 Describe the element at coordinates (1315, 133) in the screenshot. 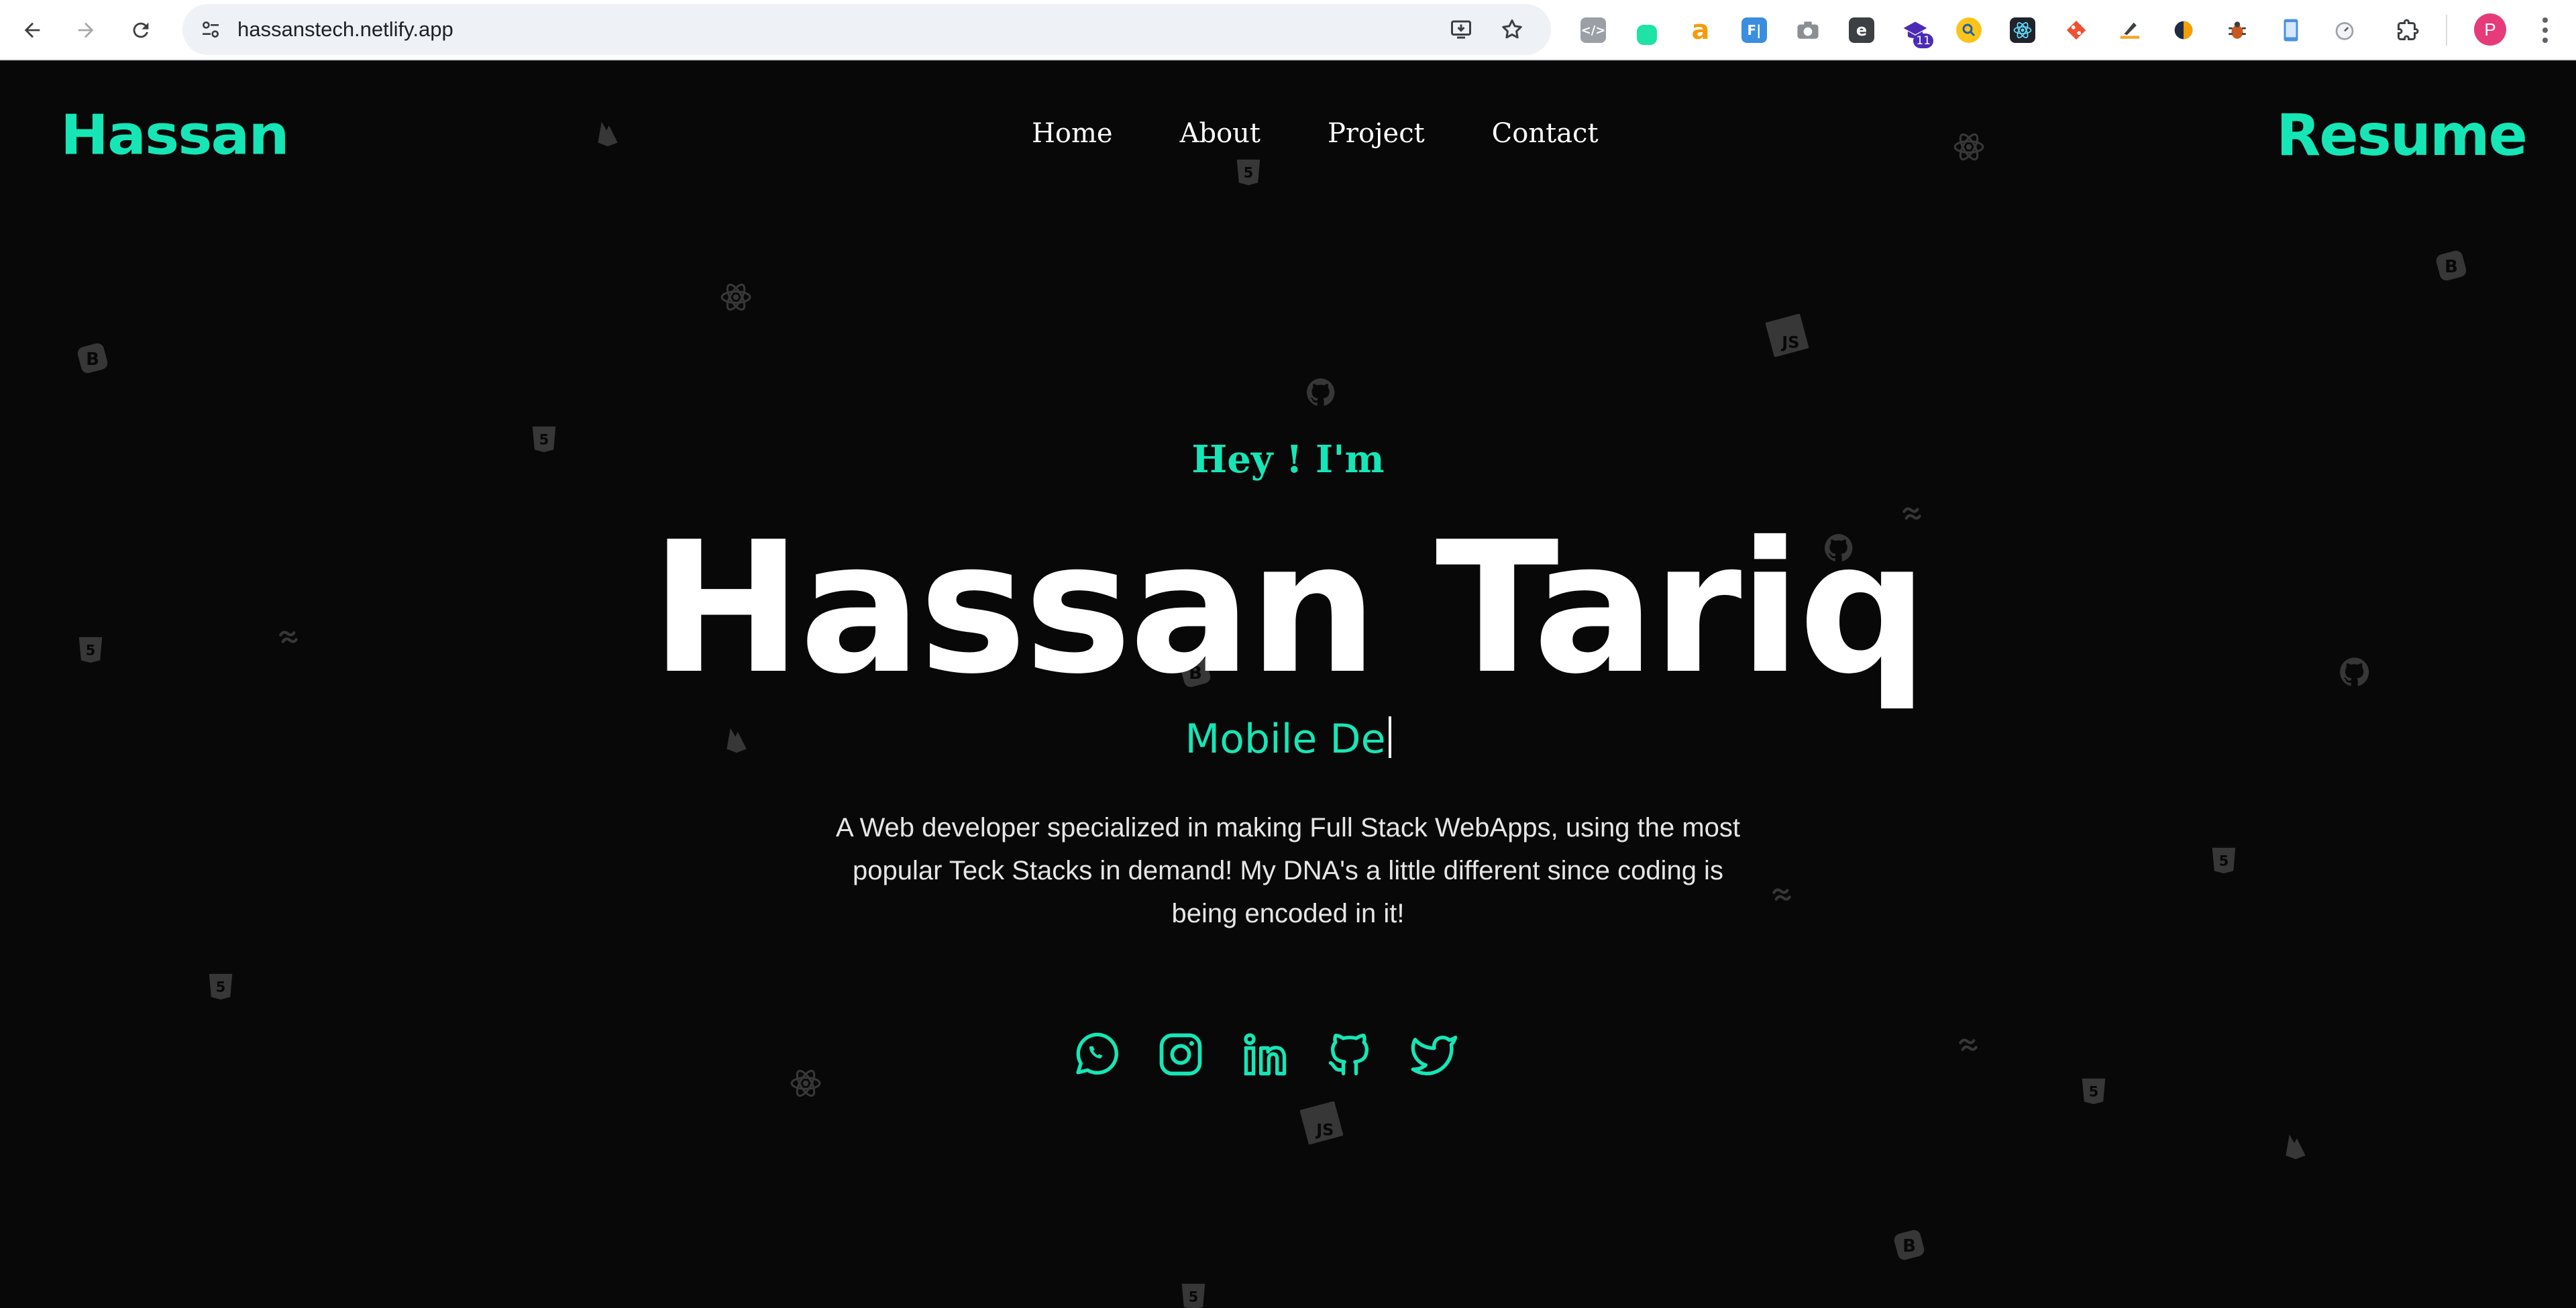

I see `main-nav: Home About Project Contact` at that location.